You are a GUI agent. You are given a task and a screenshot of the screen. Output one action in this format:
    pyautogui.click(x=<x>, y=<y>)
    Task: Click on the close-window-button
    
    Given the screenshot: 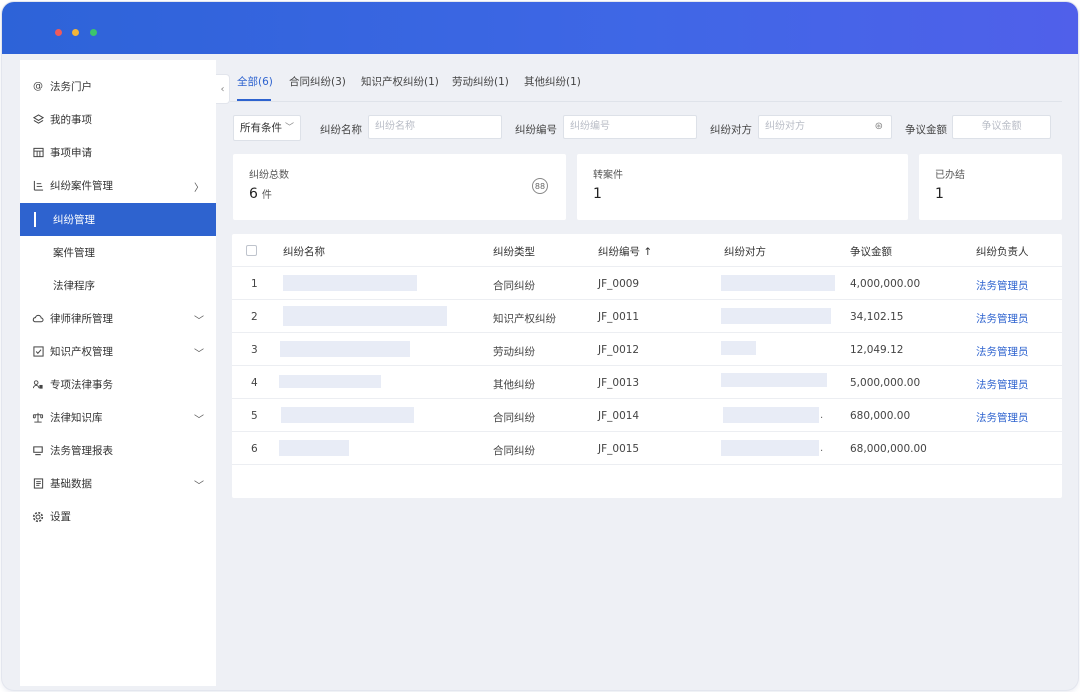 What is the action you would take?
    pyautogui.click(x=58, y=32)
    